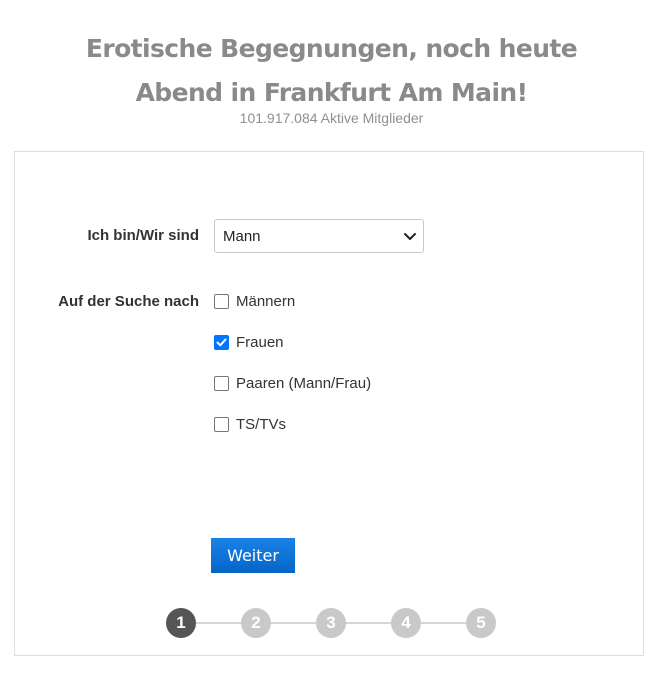 The width and height of the screenshot is (663, 676). I want to click on chevron-down-icon, so click(410, 236).